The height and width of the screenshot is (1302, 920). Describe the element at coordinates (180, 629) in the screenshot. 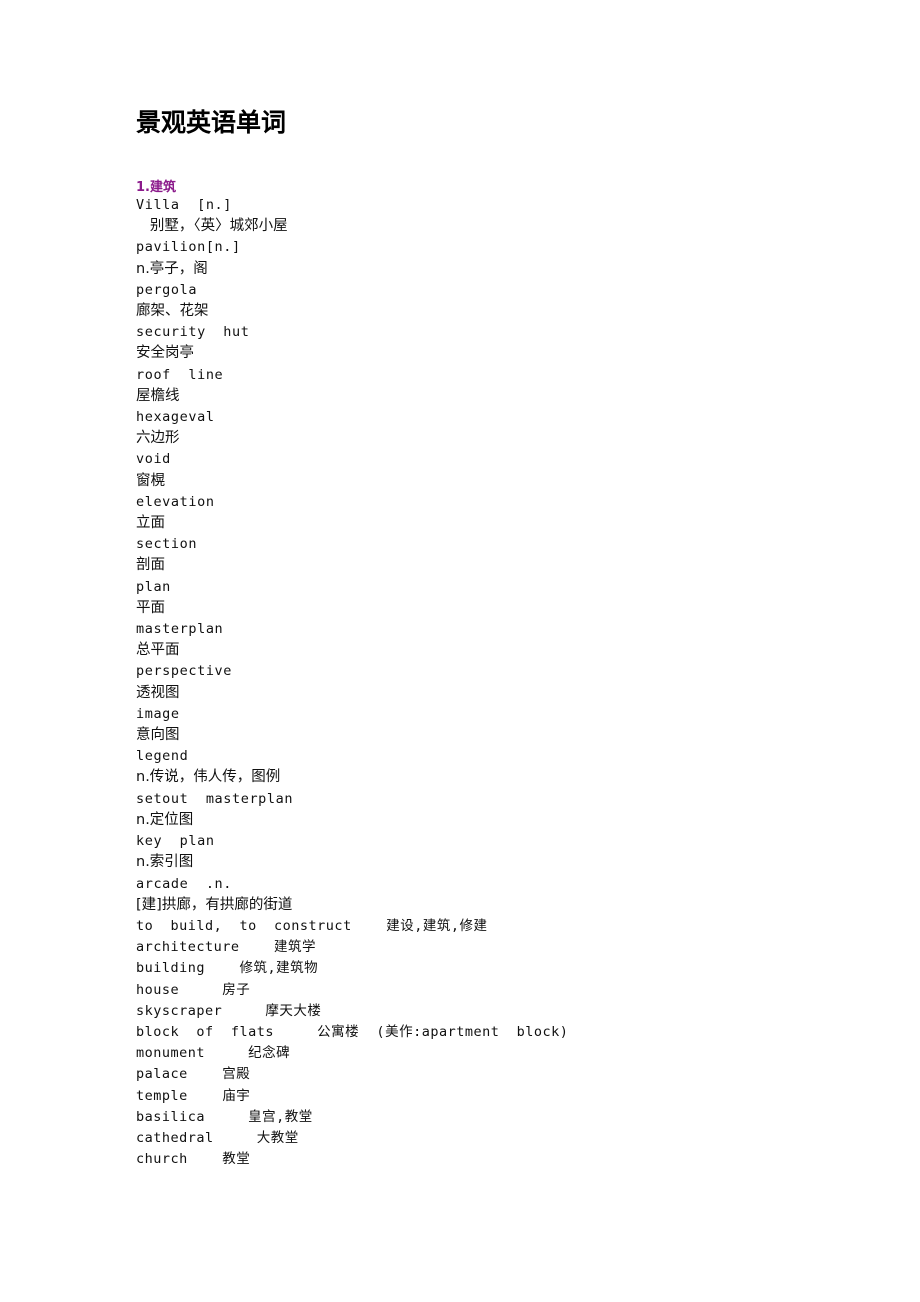

I see `vocab-line: masterplan` at that location.